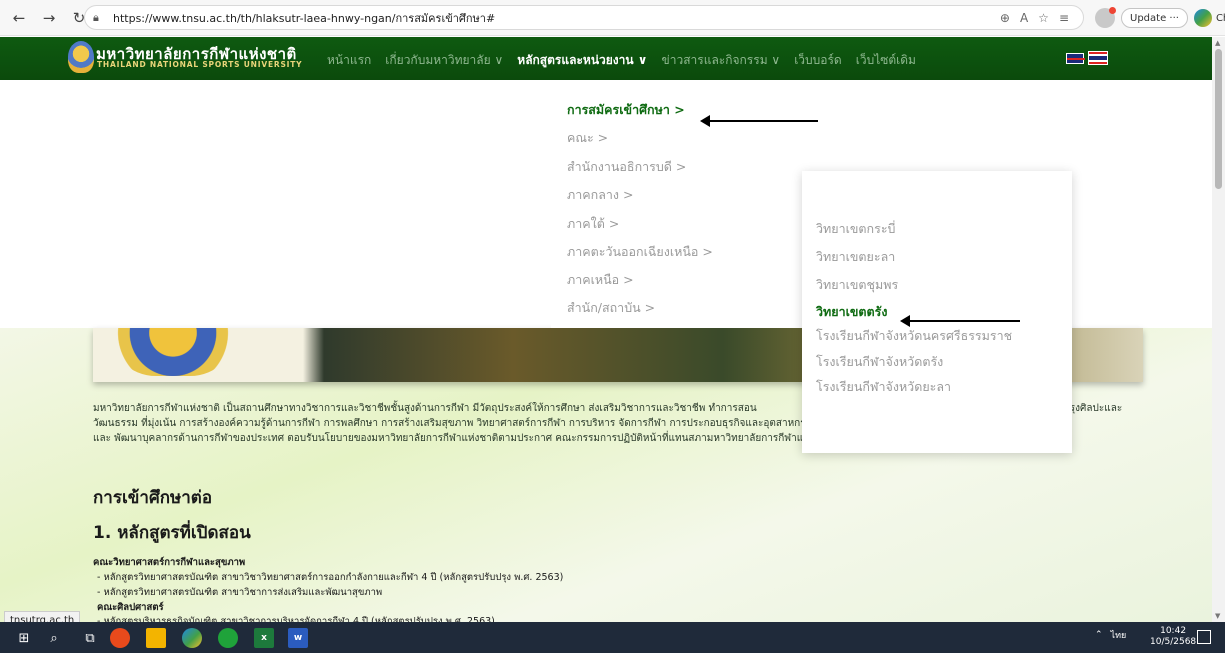 Image resolution: width=1225 pixels, height=653 pixels. Describe the element at coordinates (626, 110) in the screenshot. I see `dropdown-item-admission: การสมัครเข้าศึกษา >` at that location.